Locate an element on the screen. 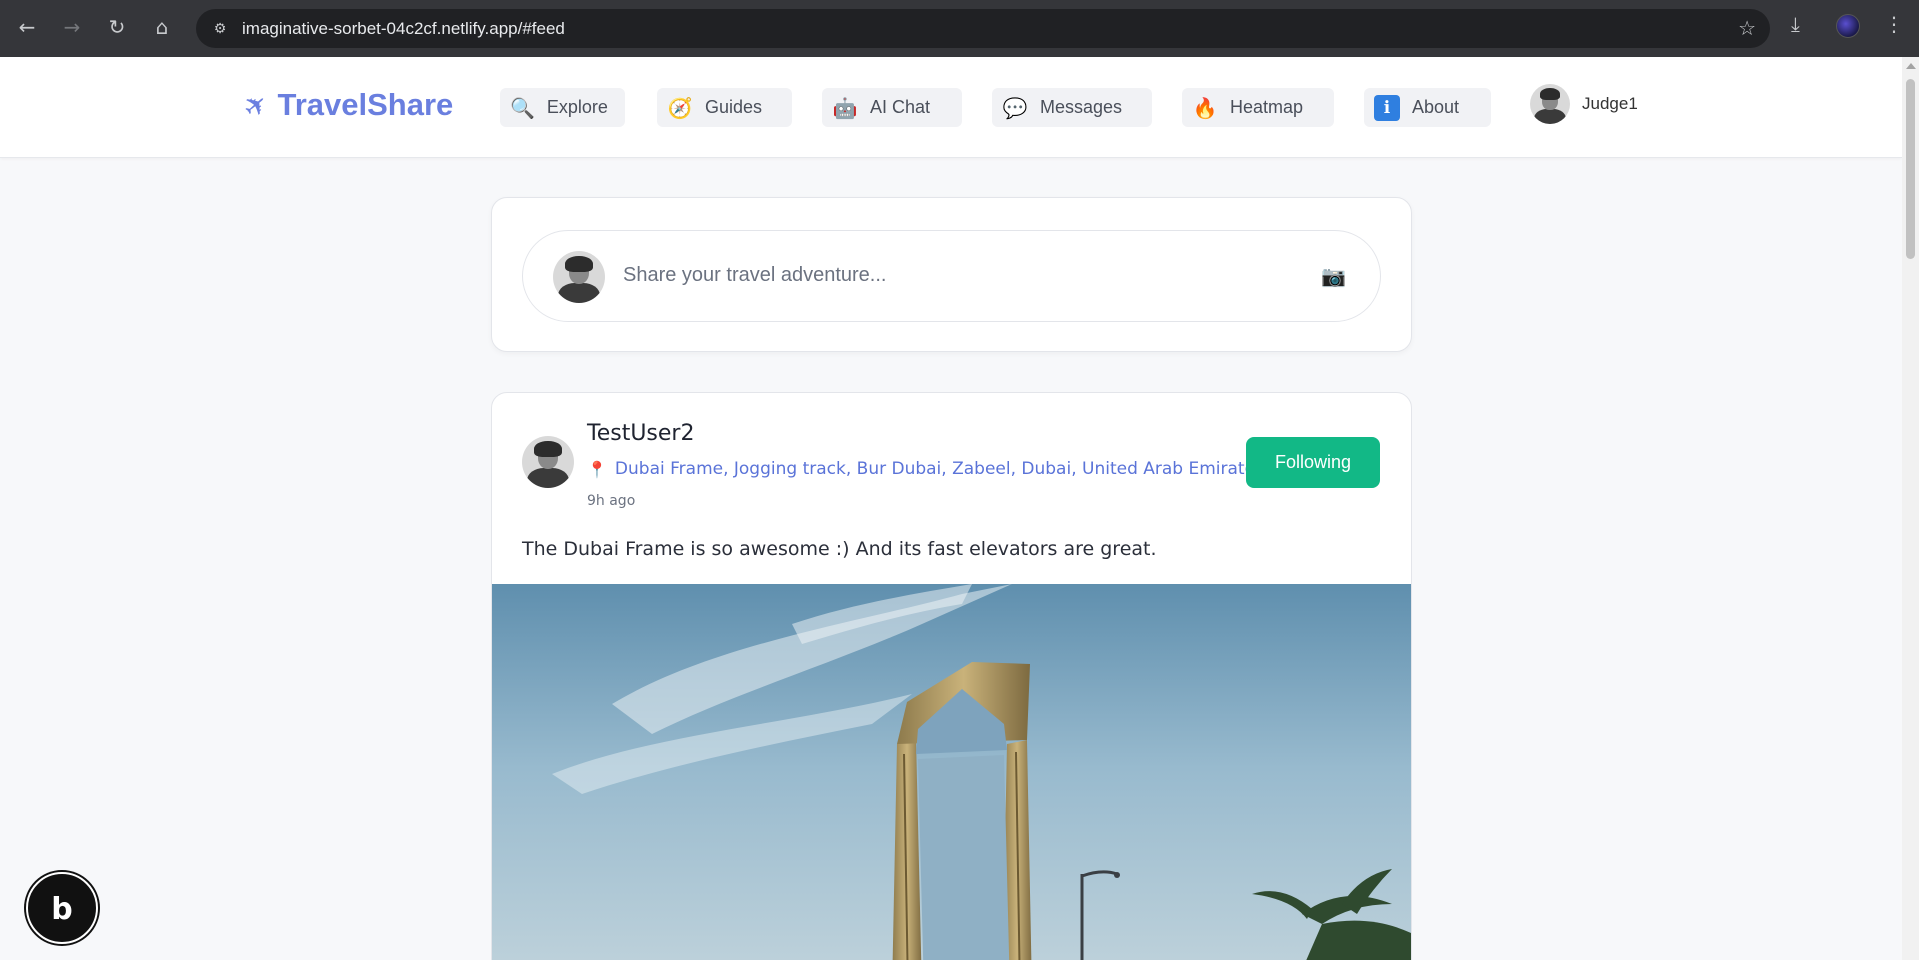 The height and width of the screenshot is (960, 1919). back-icon: ← is located at coordinates (27, 27).